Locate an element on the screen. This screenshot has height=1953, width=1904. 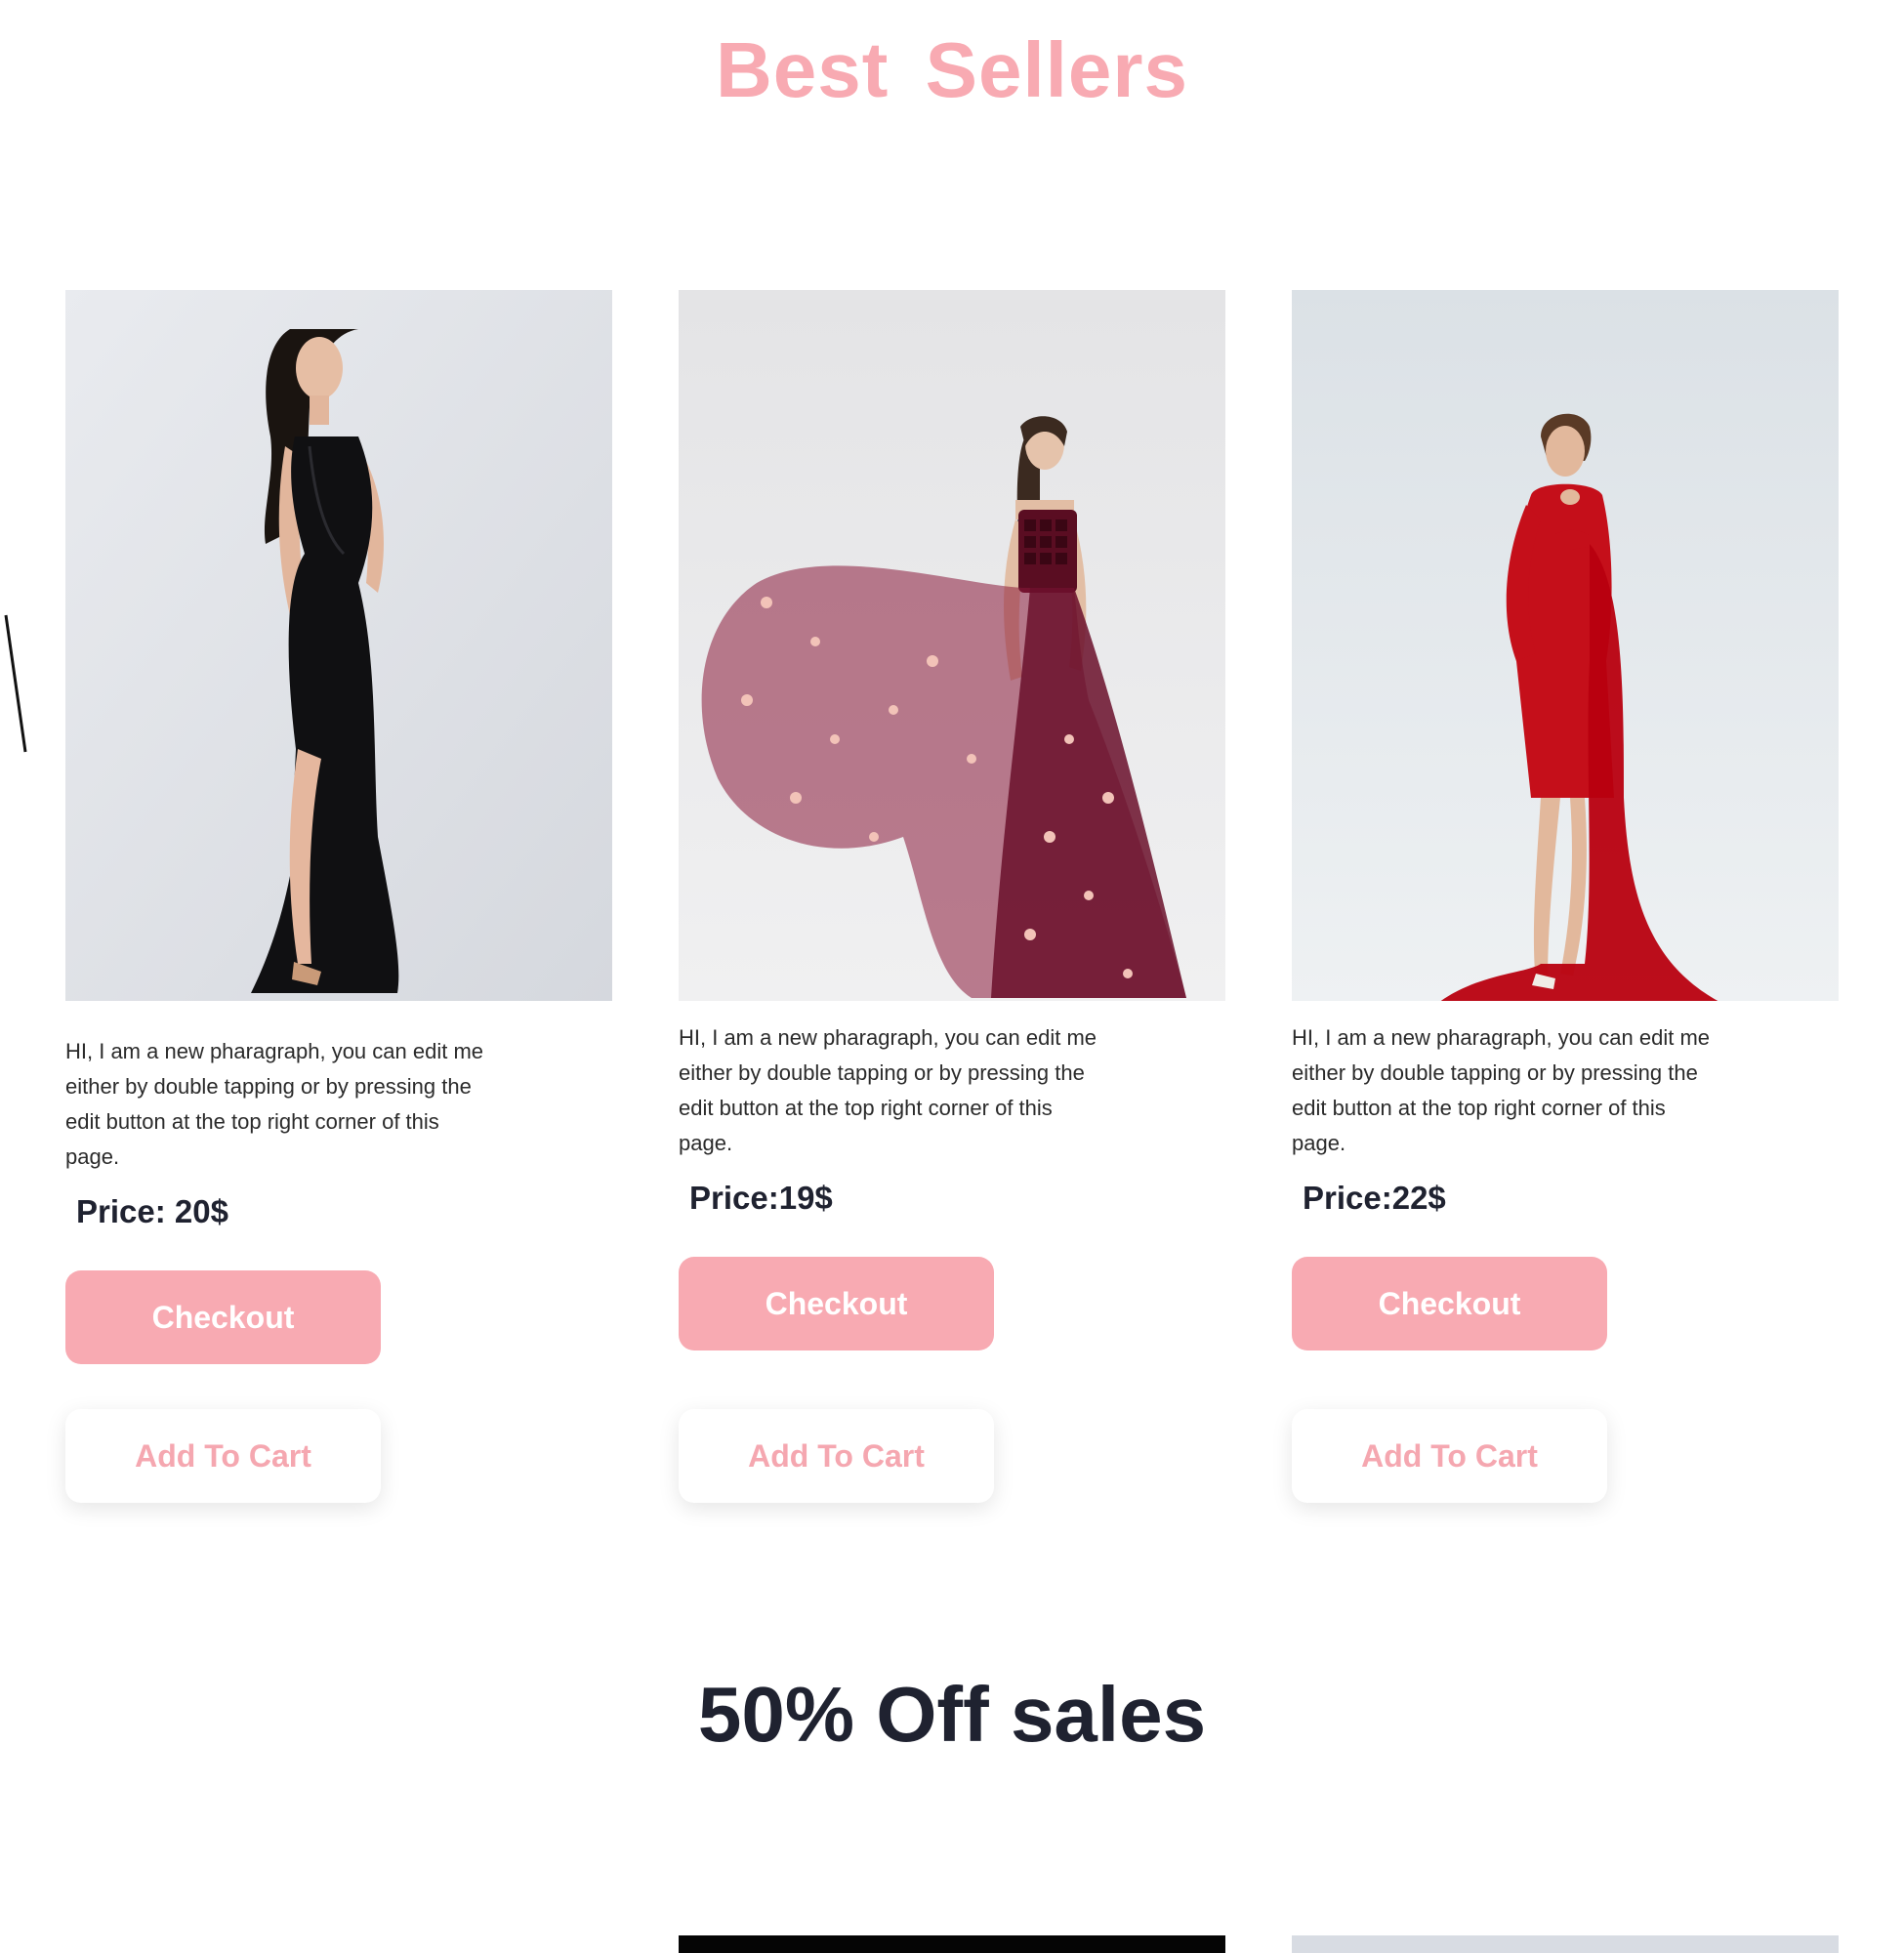
stray-line-mark is located at coordinates (15, 683).